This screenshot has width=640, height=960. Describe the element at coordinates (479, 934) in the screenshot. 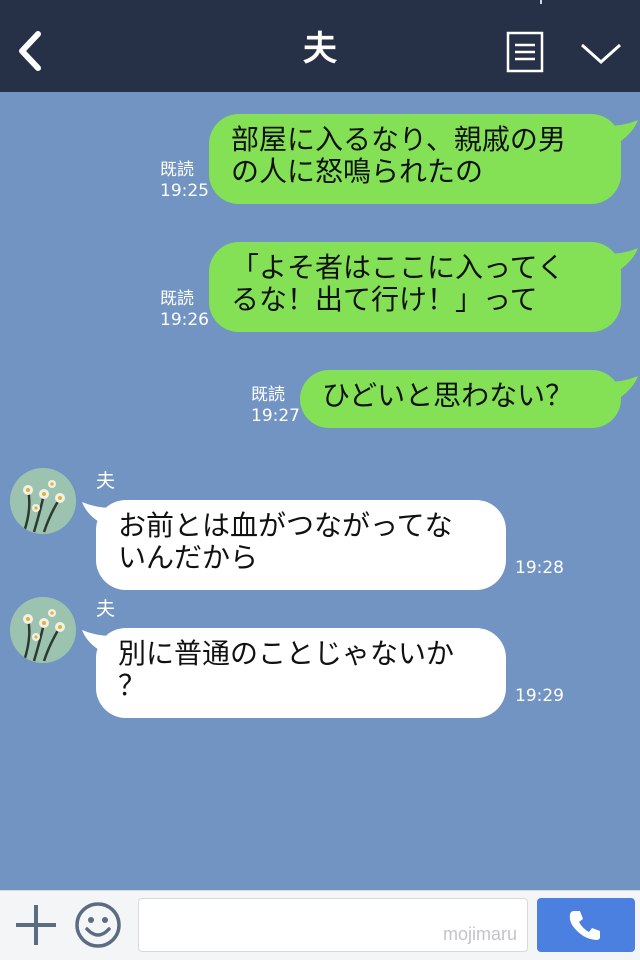

I see `watermark-text: mojimaru` at that location.